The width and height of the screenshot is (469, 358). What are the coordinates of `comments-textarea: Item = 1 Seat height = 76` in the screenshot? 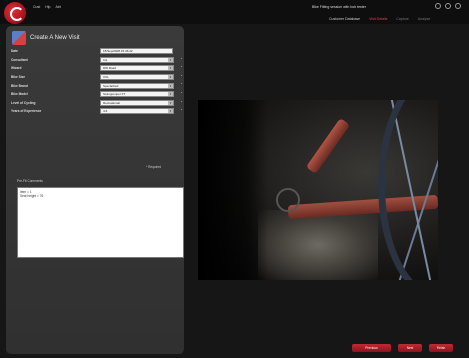 It's located at (100, 222).